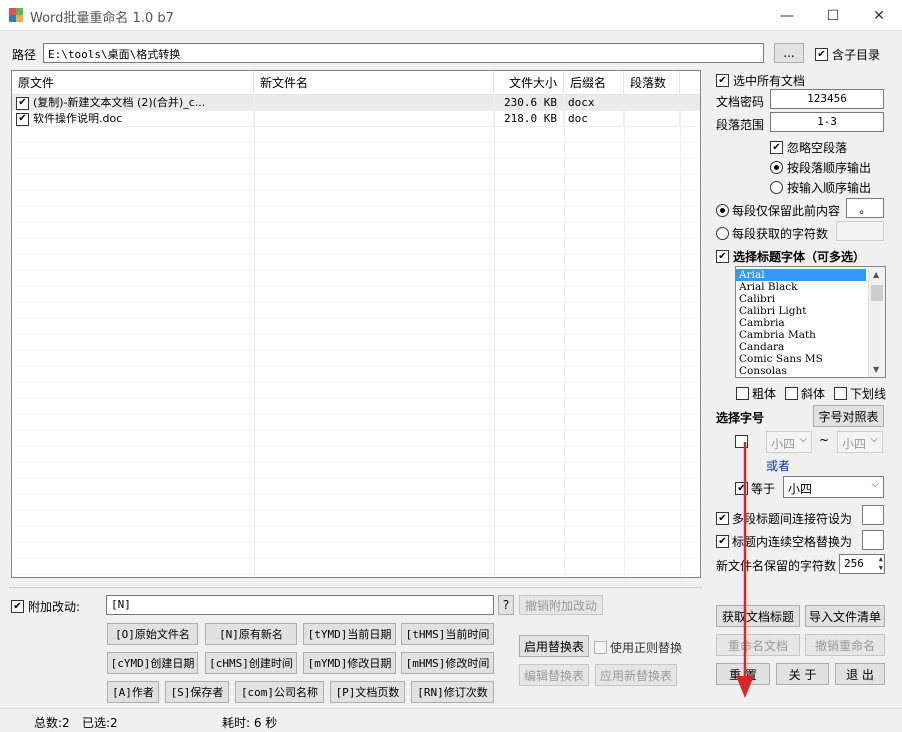 The image size is (902, 732). Describe the element at coordinates (506, 605) in the screenshot. I see `help-button: ?` at that location.